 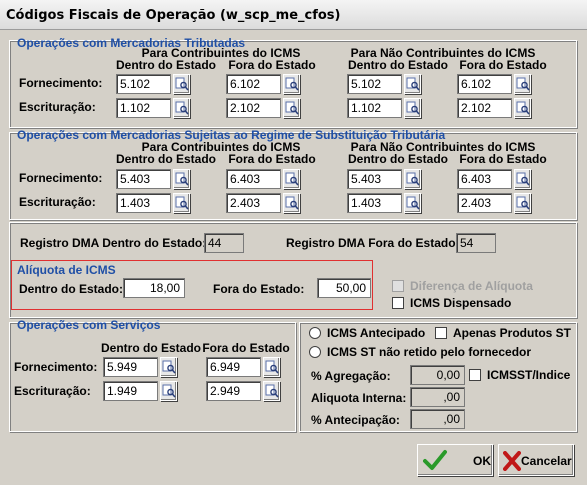 What do you see at coordinates (475, 375) in the screenshot?
I see `icmsst-indice-checkbox` at bounding box center [475, 375].